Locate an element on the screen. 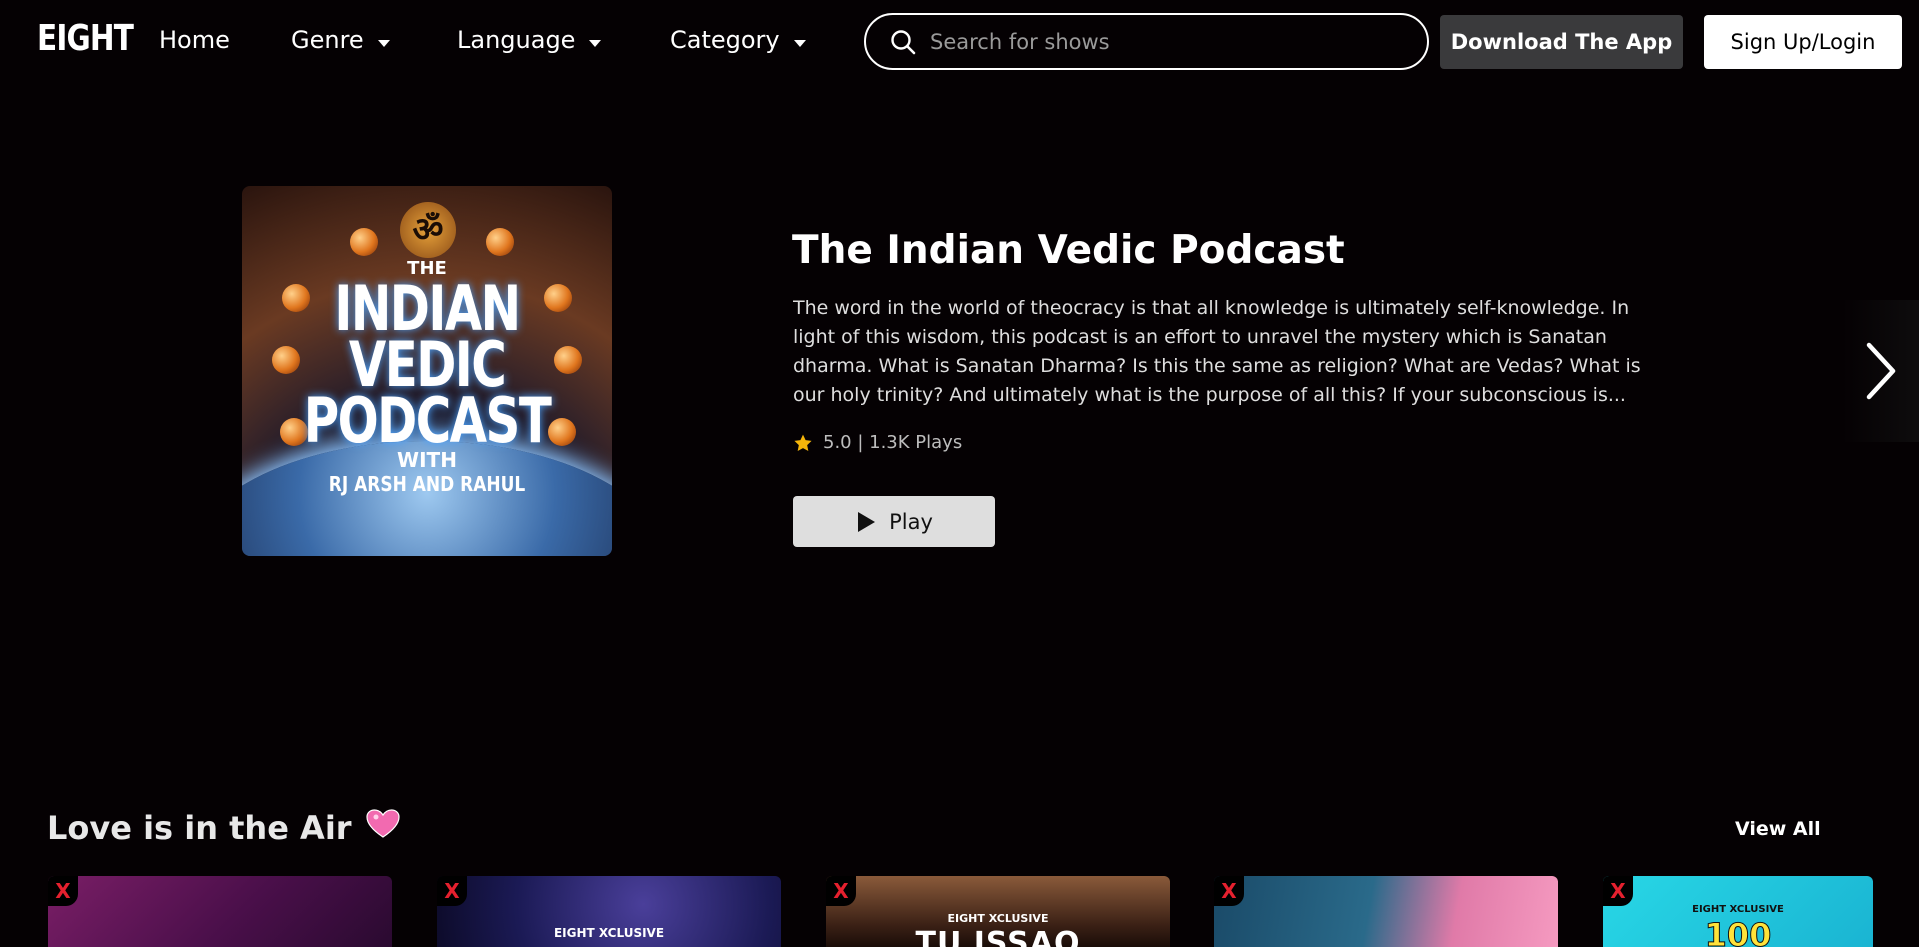 This screenshot has height=947, width=1919. om-symbol-icon: ॐ is located at coordinates (428, 230).